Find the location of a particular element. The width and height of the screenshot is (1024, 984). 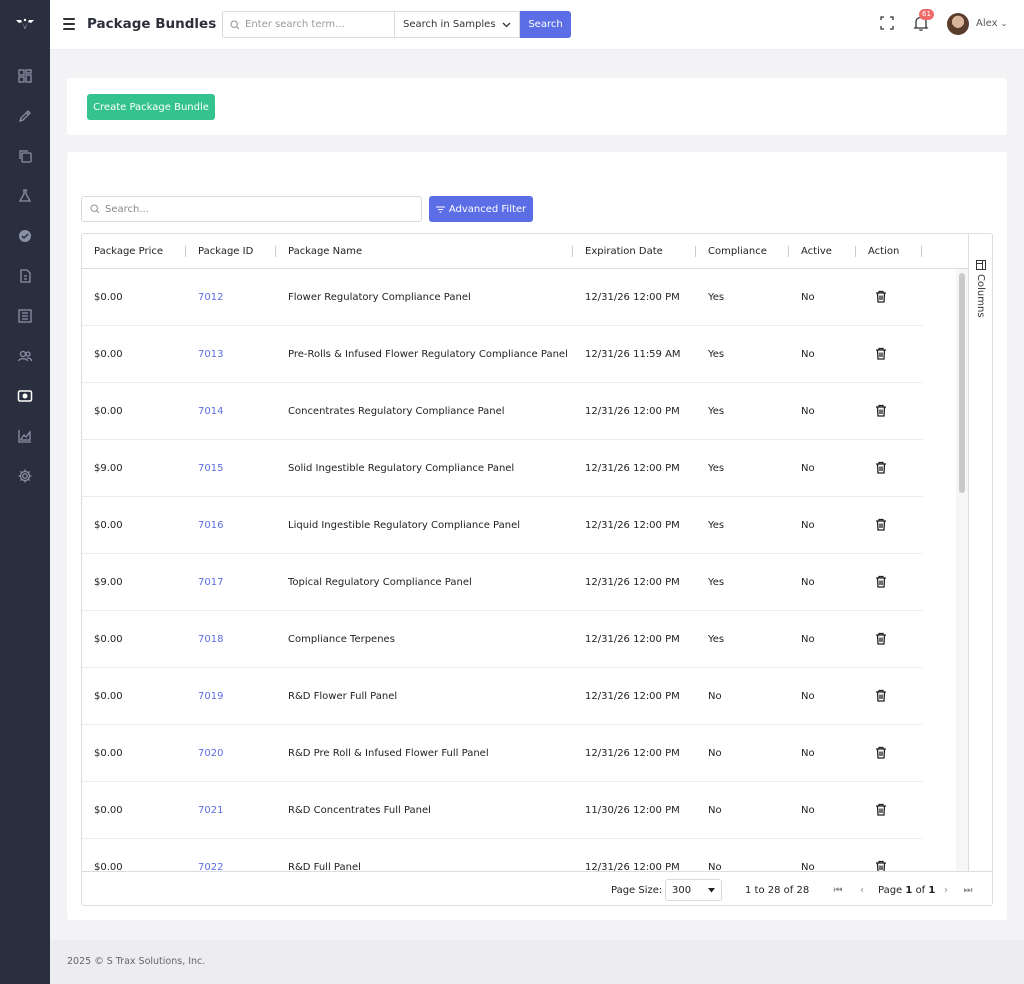

user-menu: Alex ⌄ is located at coordinates (991, 23).